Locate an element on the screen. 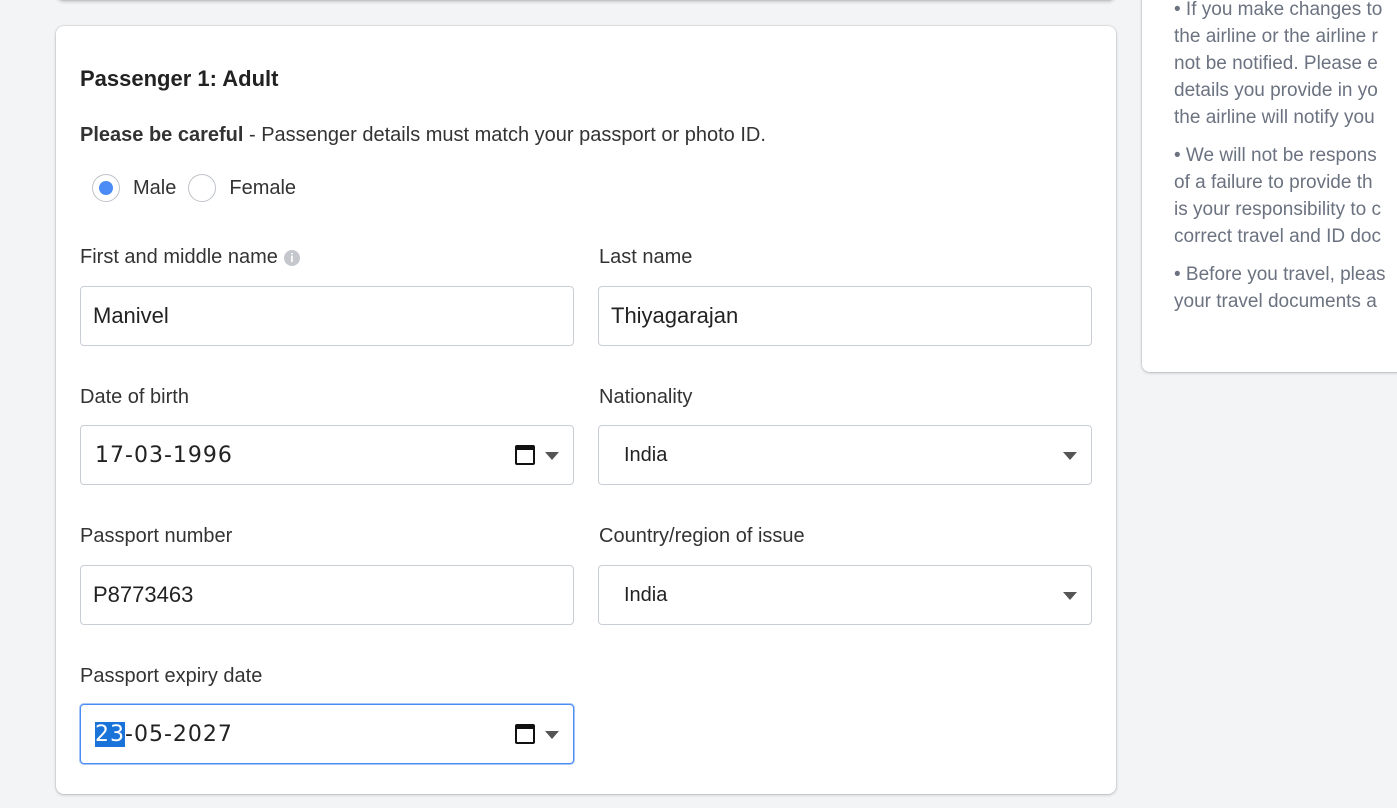 This screenshot has width=1397, height=808. dob-value: 17-03-1996 is located at coordinates (157, 455).